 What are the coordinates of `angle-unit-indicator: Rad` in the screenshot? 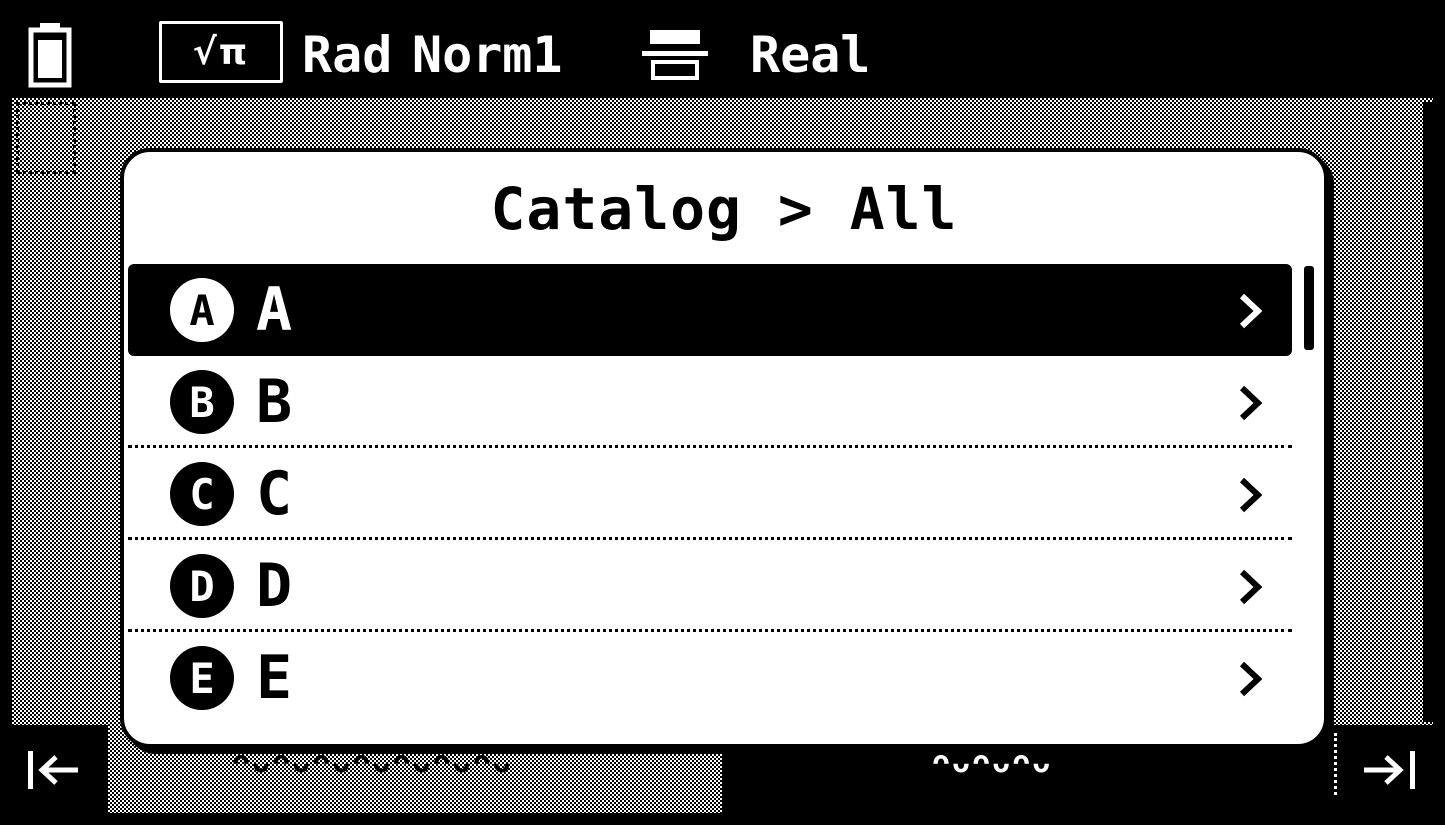 It's located at (347, 55).